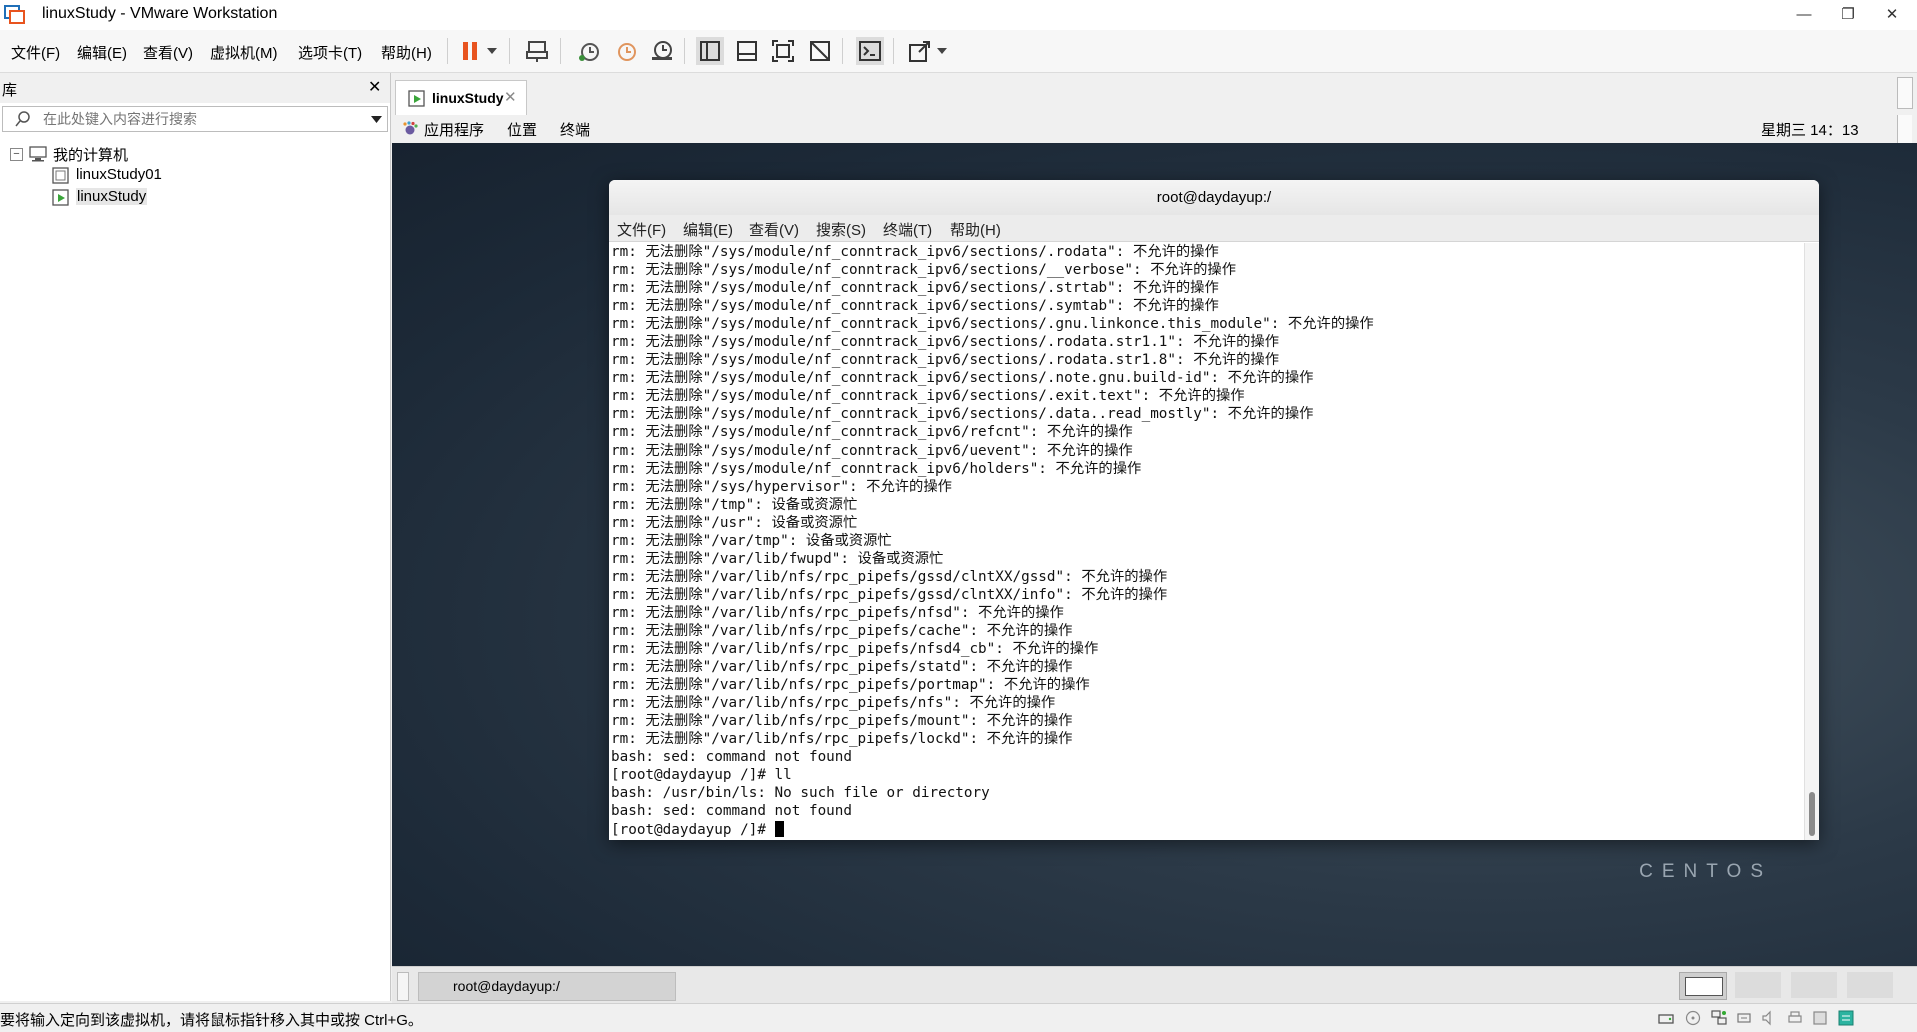 The image size is (1917, 1032). What do you see at coordinates (1811, 541) in the screenshot?
I see `terminal-scrollbar` at bounding box center [1811, 541].